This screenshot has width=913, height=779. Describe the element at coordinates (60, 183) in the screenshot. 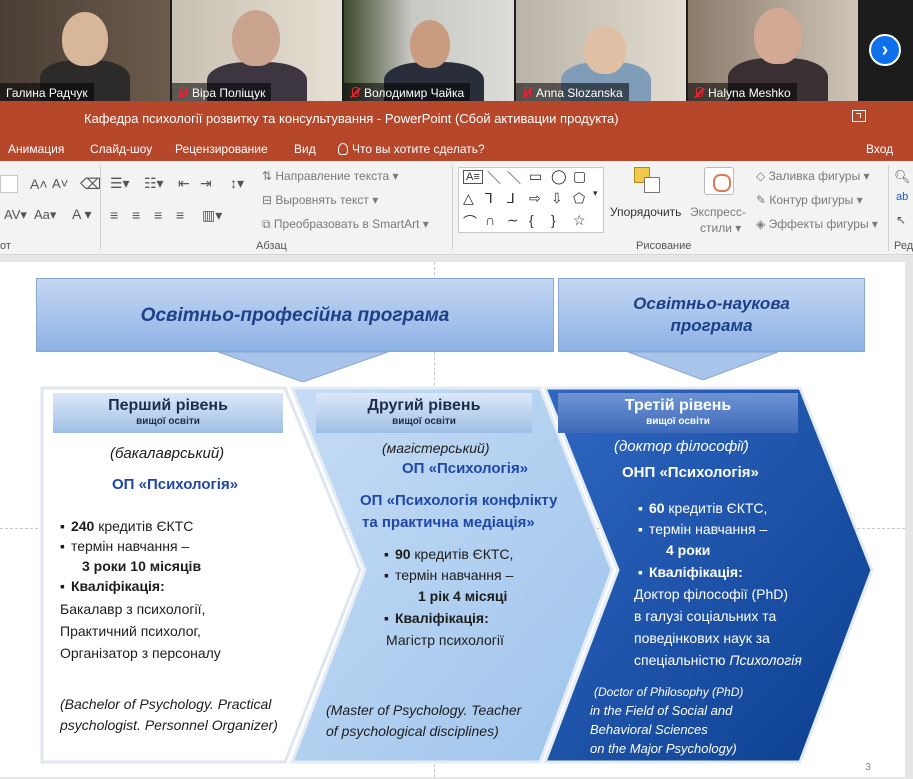

I see `decrease-font-icon: A˅` at that location.